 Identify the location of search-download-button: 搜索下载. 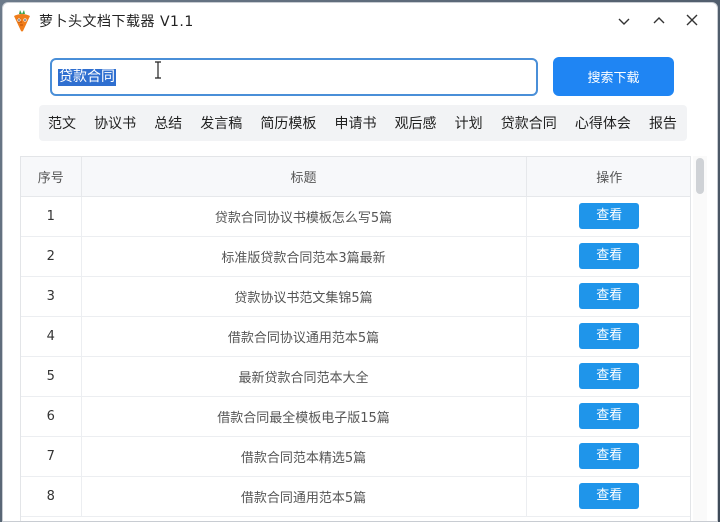
(613, 76).